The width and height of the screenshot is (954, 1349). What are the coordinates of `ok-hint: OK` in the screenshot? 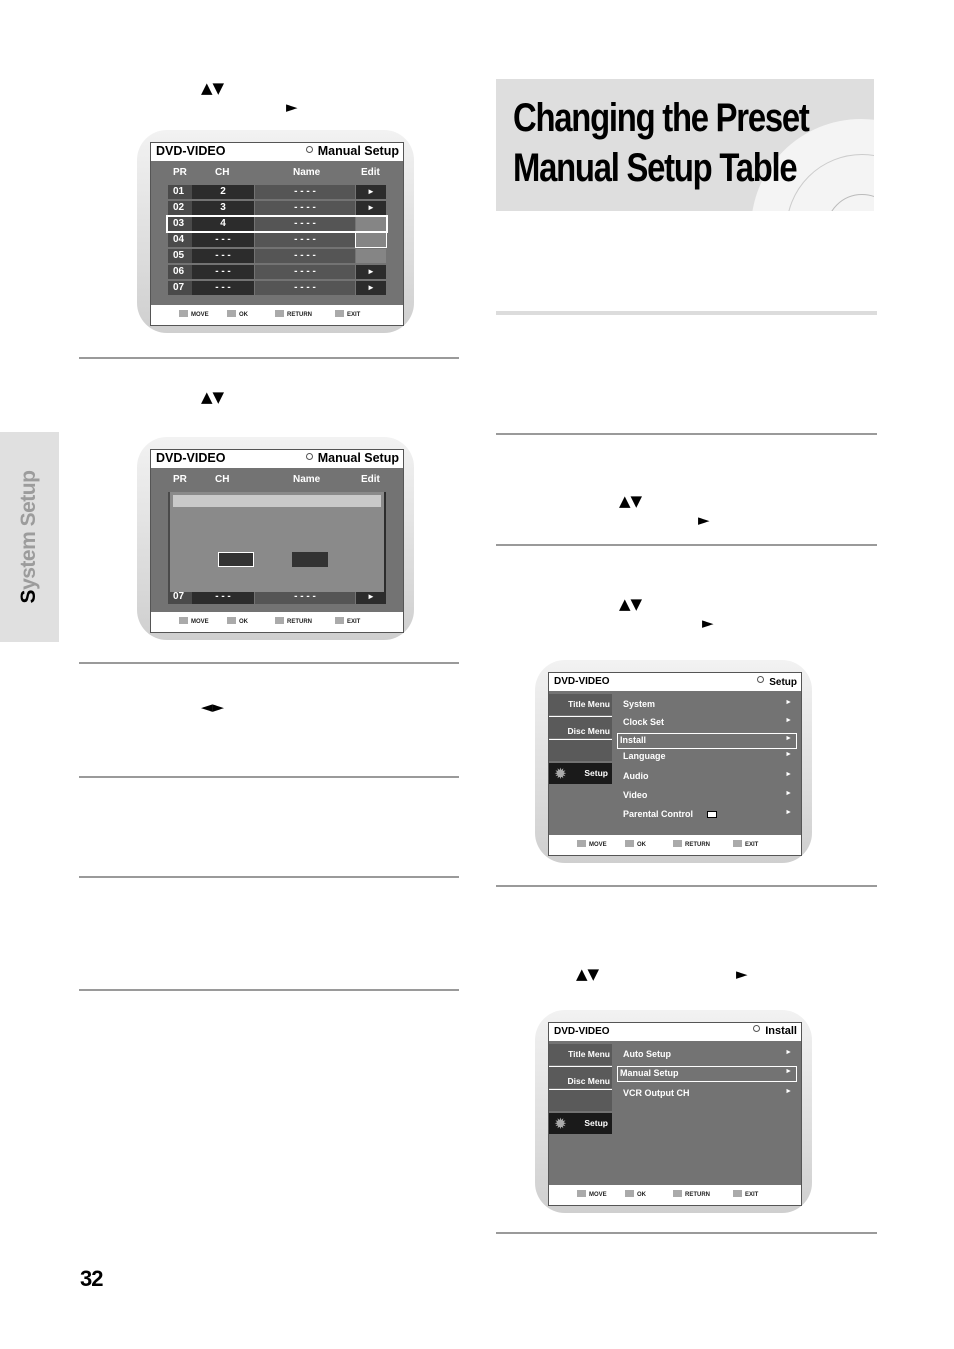 It's located at (237, 314).